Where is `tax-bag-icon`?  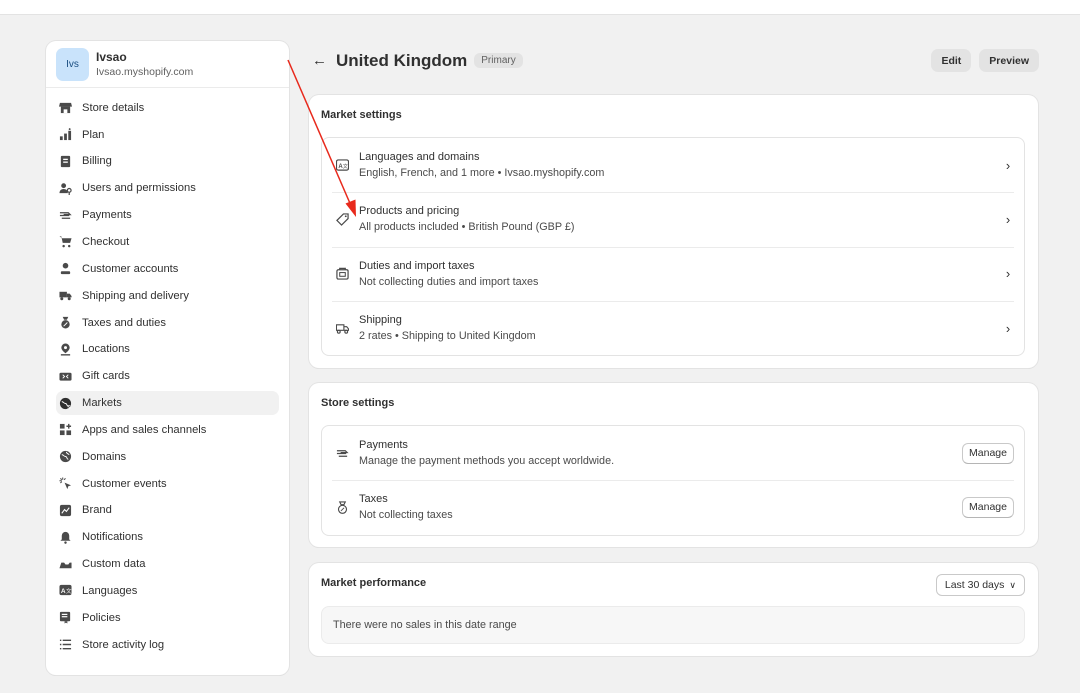
tax-bag-icon is located at coordinates (65, 323).